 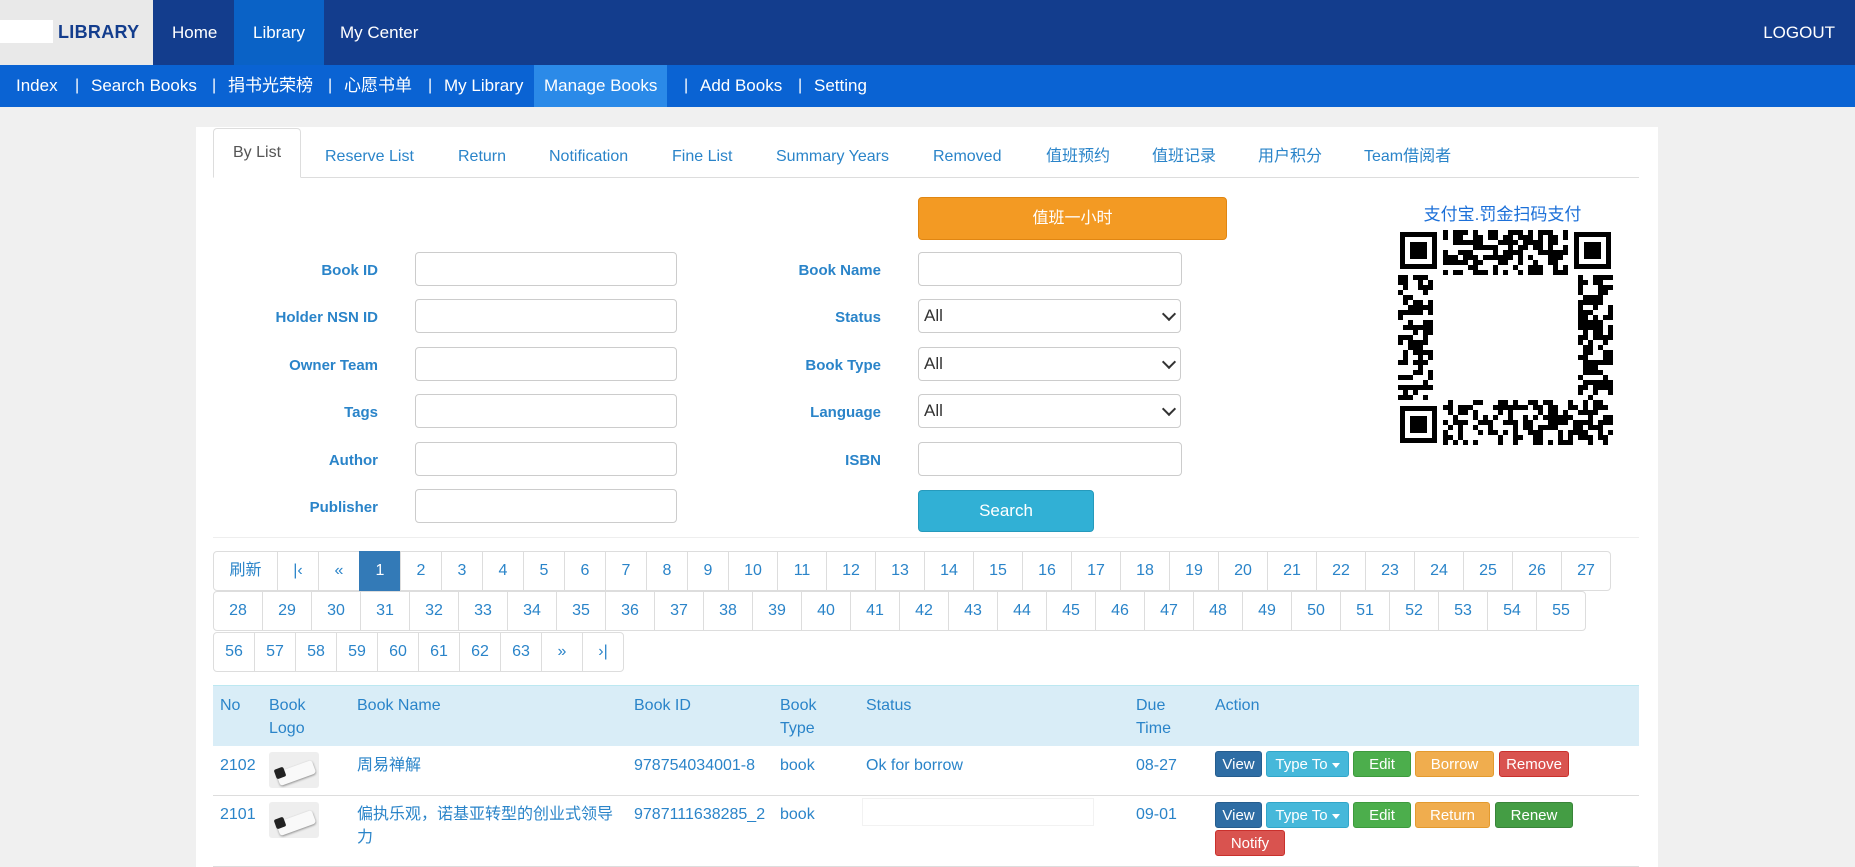 I want to click on book-name-link: 周易禅解, so click(x=389, y=765).